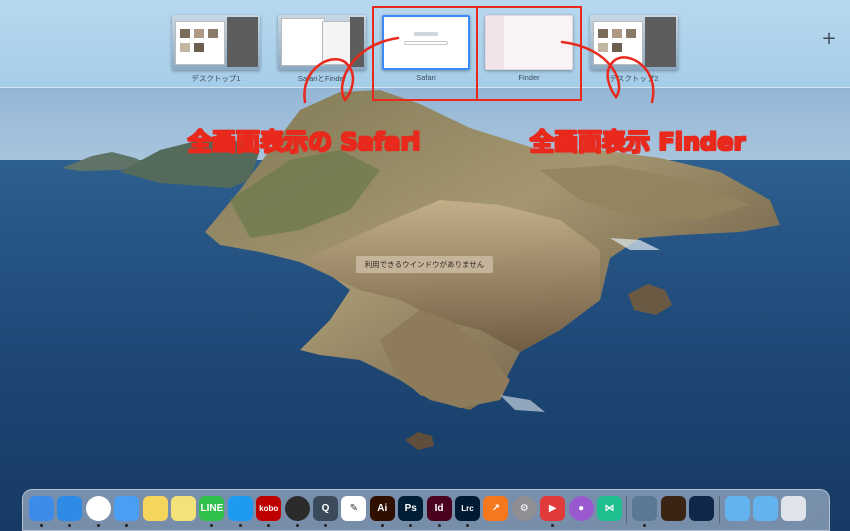  What do you see at coordinates (673, 508) in the screenshot?
I see `garageband-icon` at bounding box center [673, 508].